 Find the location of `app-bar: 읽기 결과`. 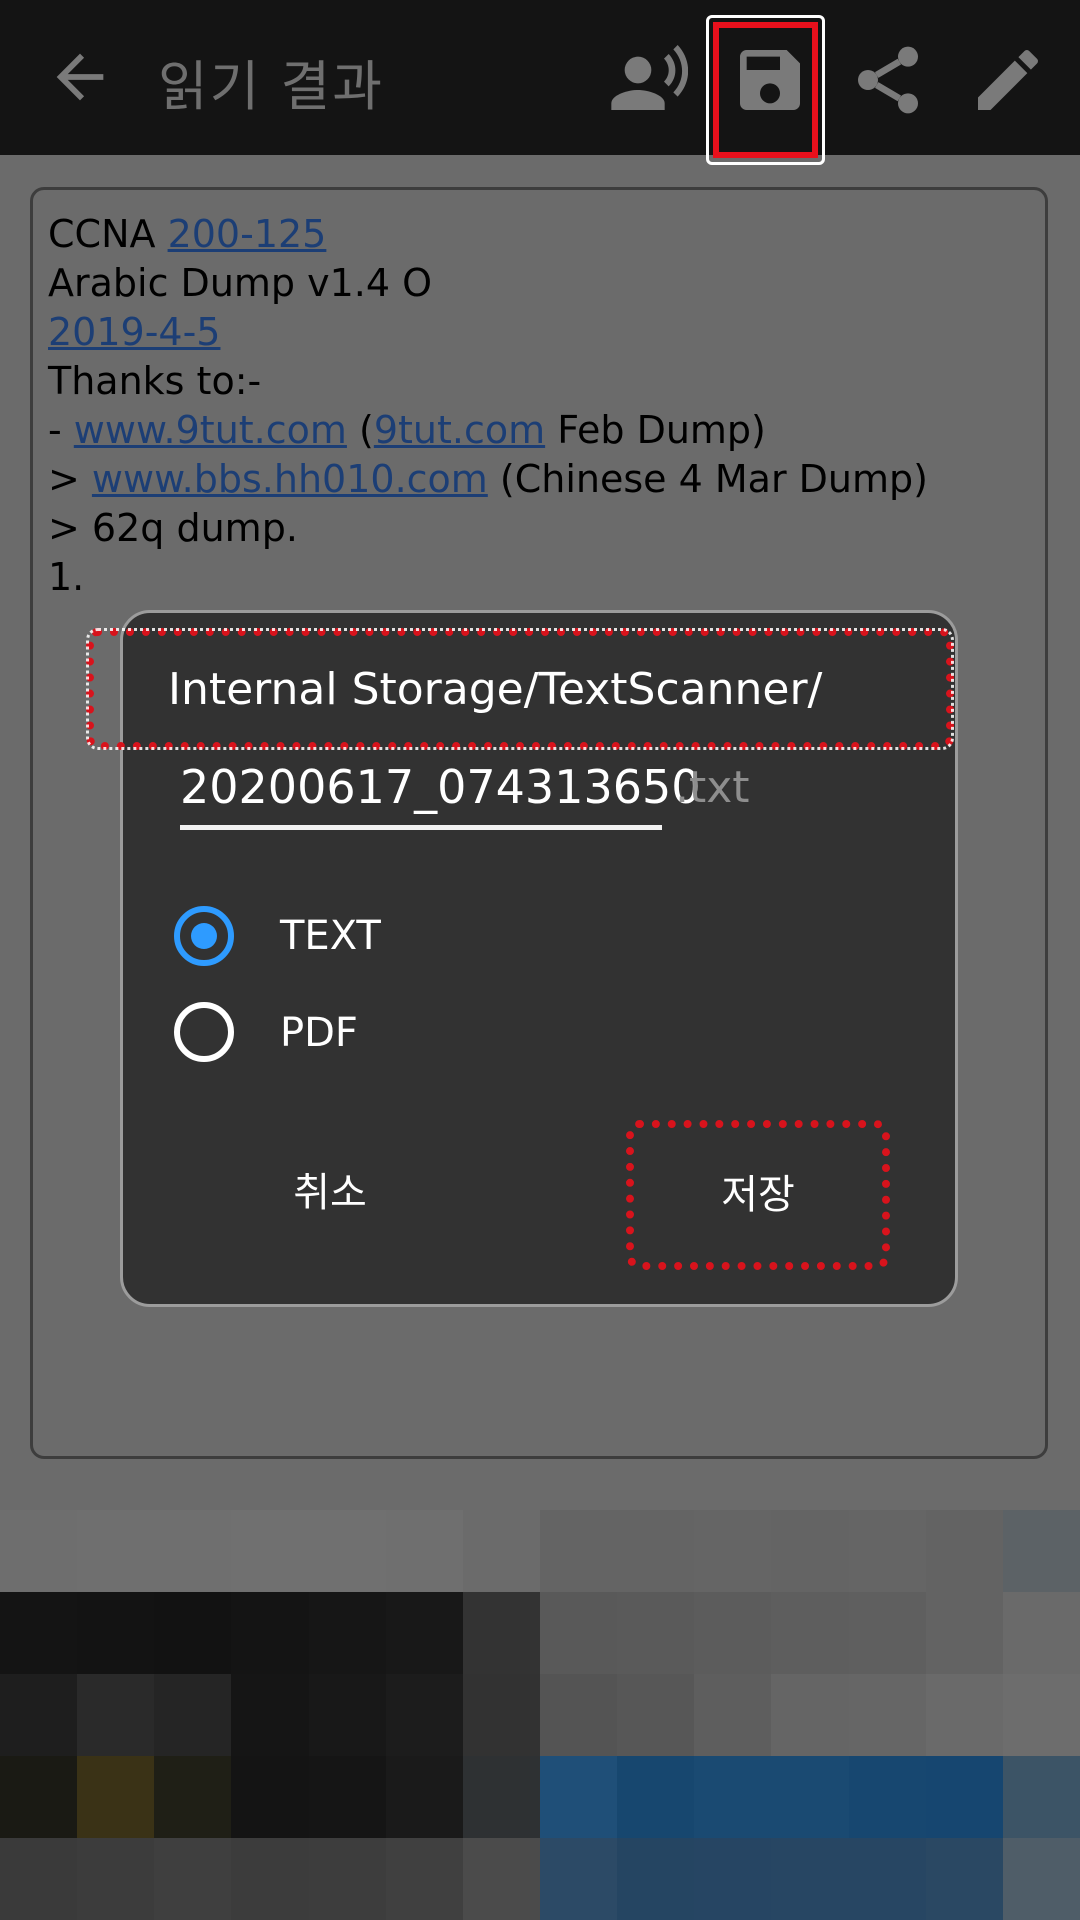

app-bar: 읽기 결과 is located at coordinates (540, 77).